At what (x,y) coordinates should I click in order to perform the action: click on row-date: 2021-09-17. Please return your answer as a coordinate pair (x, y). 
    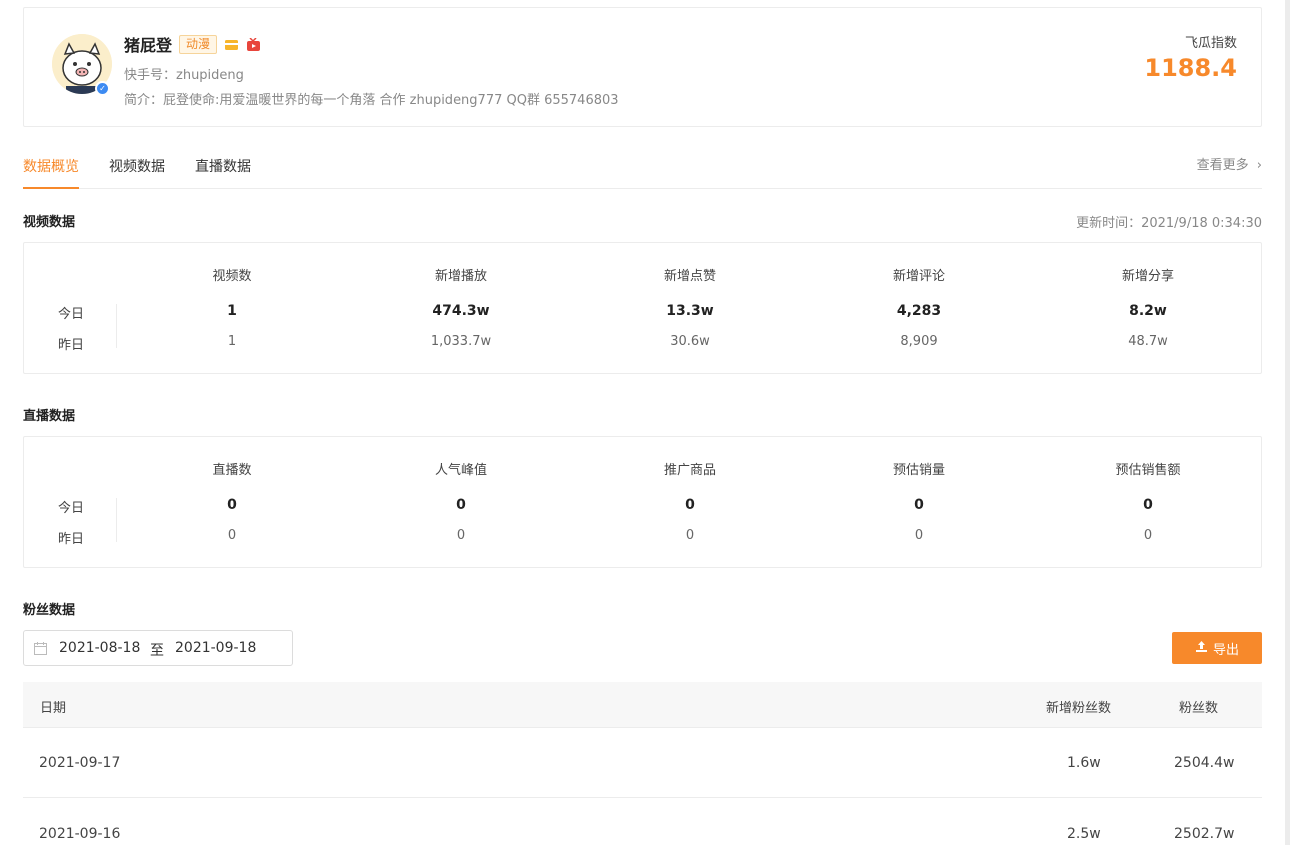
    Looking at the image, I should click on (80, 763).